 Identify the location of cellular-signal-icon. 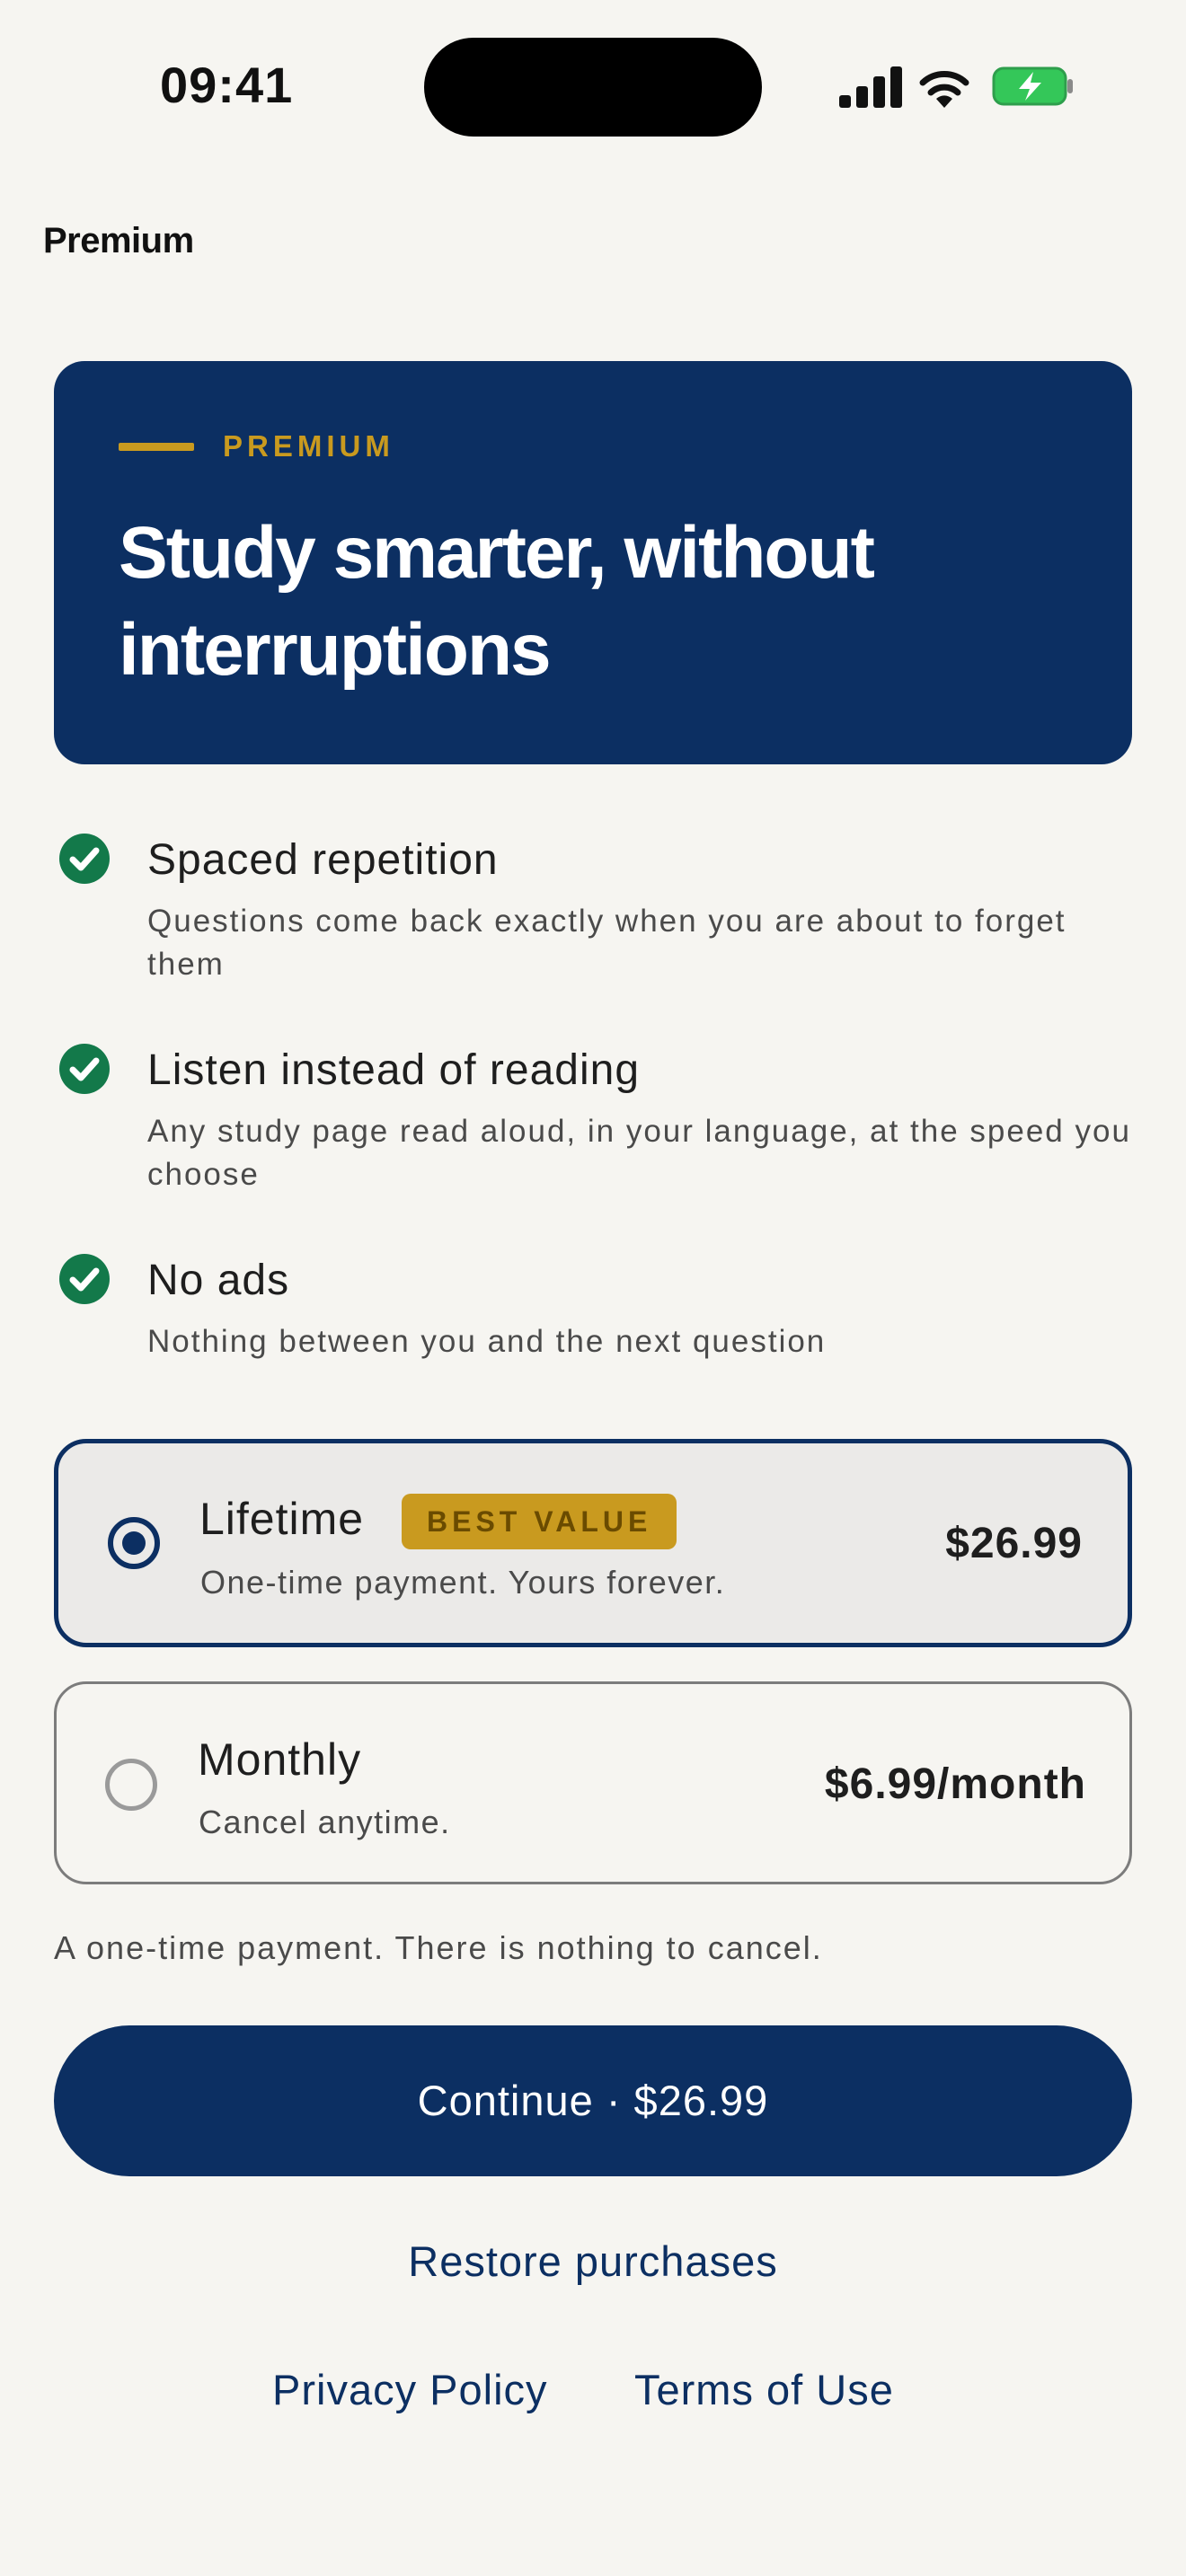
(870, 86).